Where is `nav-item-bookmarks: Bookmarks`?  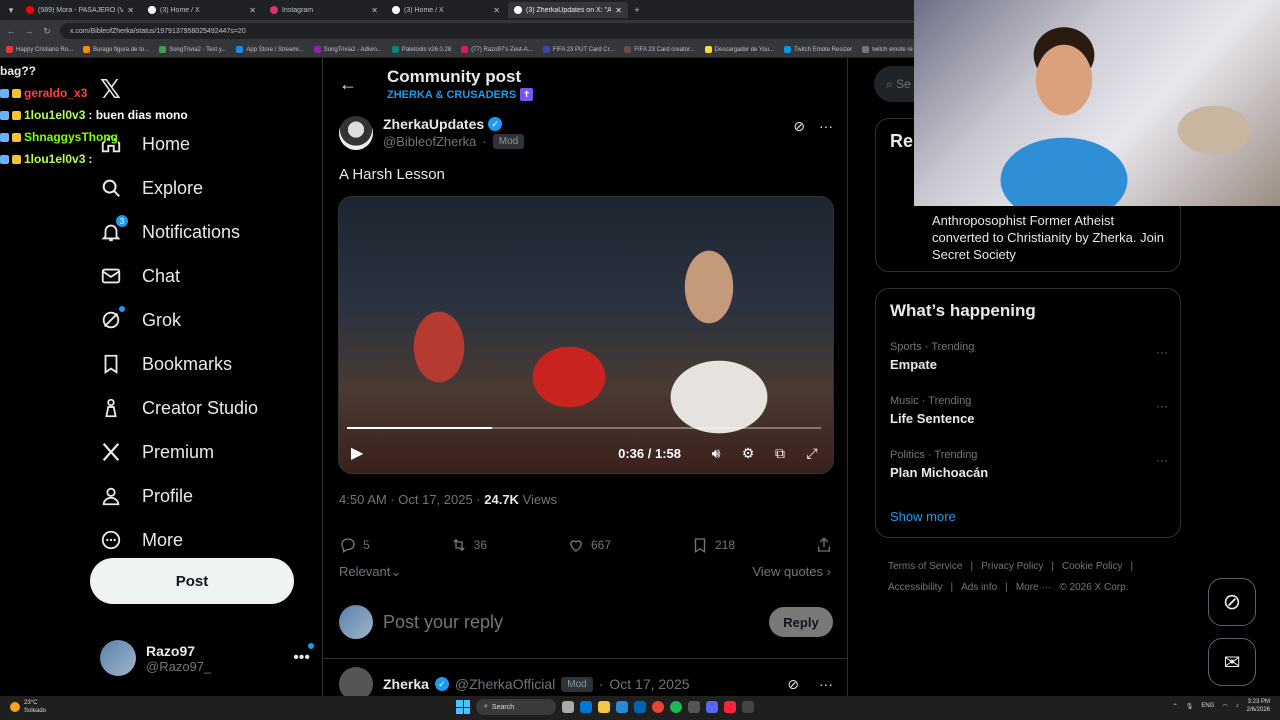 nav-item-bookmarks: Bookmarks is located at coordinates (179, 364).